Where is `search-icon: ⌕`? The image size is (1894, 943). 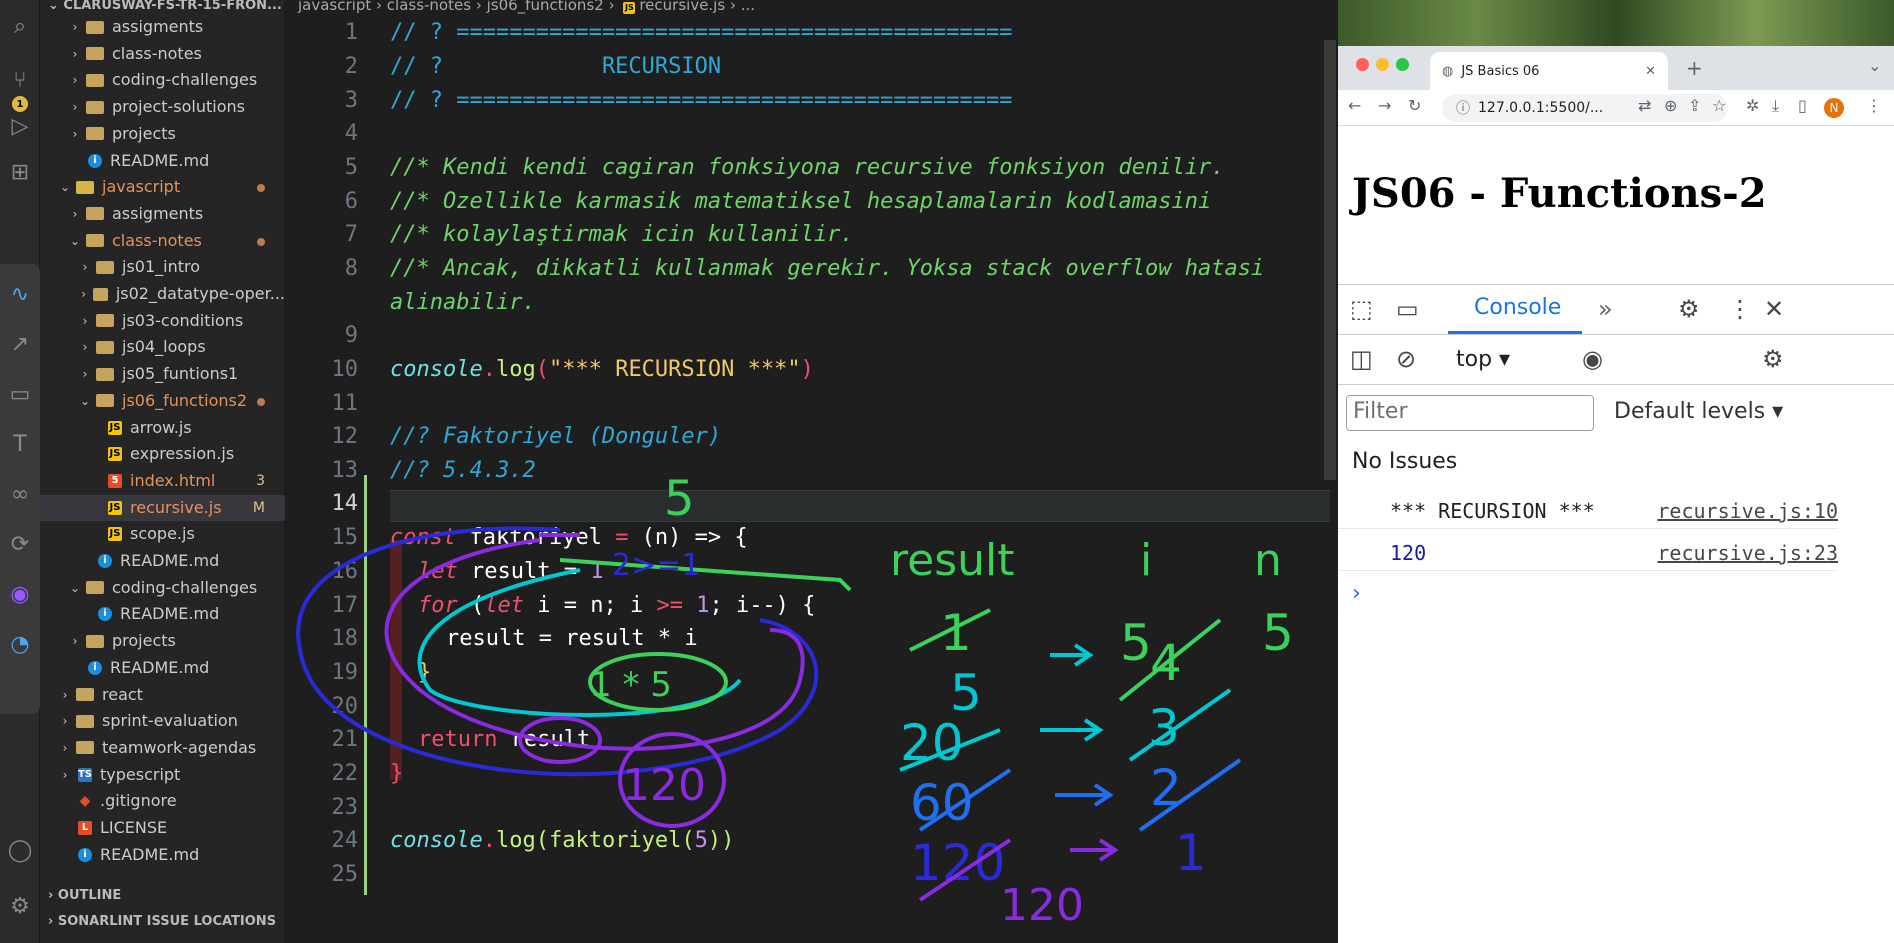 search-icon: ⌕ is located at coordinates (20, 26).